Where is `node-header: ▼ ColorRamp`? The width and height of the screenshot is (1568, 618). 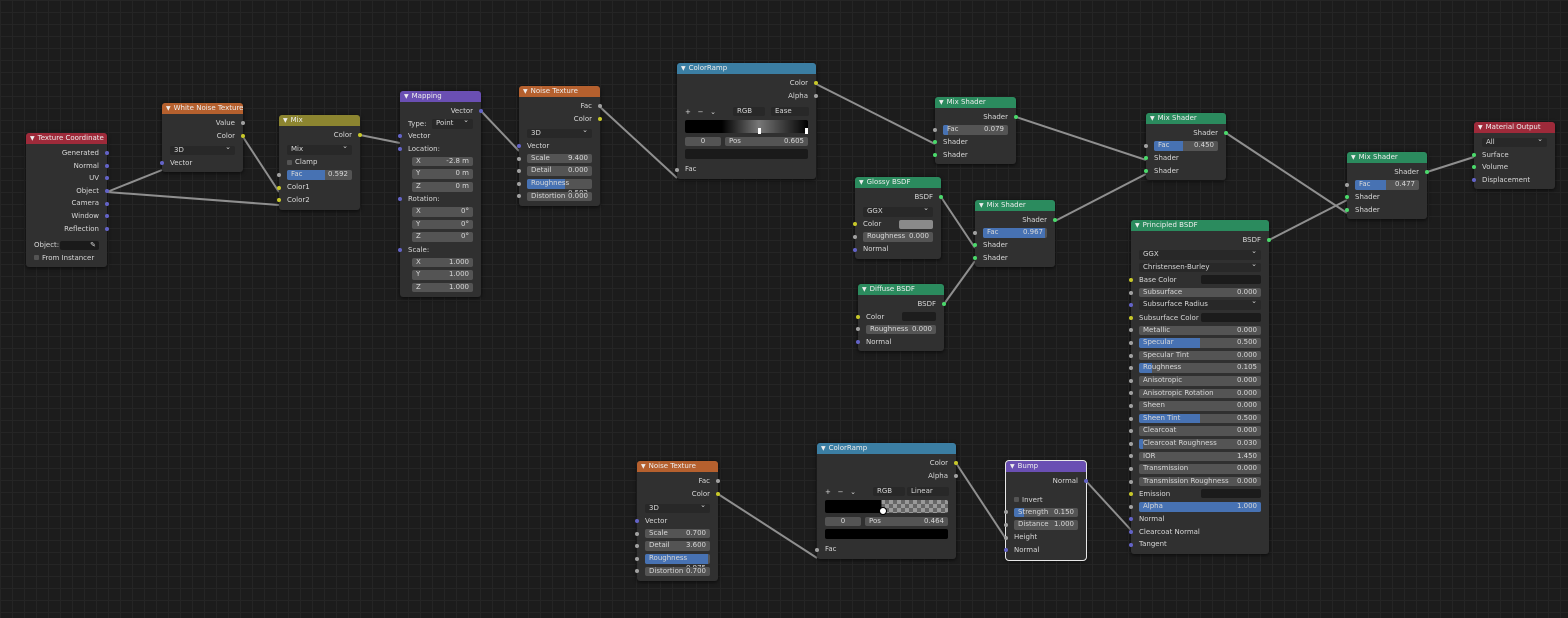
node-header: ▼ ColorRamp is located at coordinates (746, 68).